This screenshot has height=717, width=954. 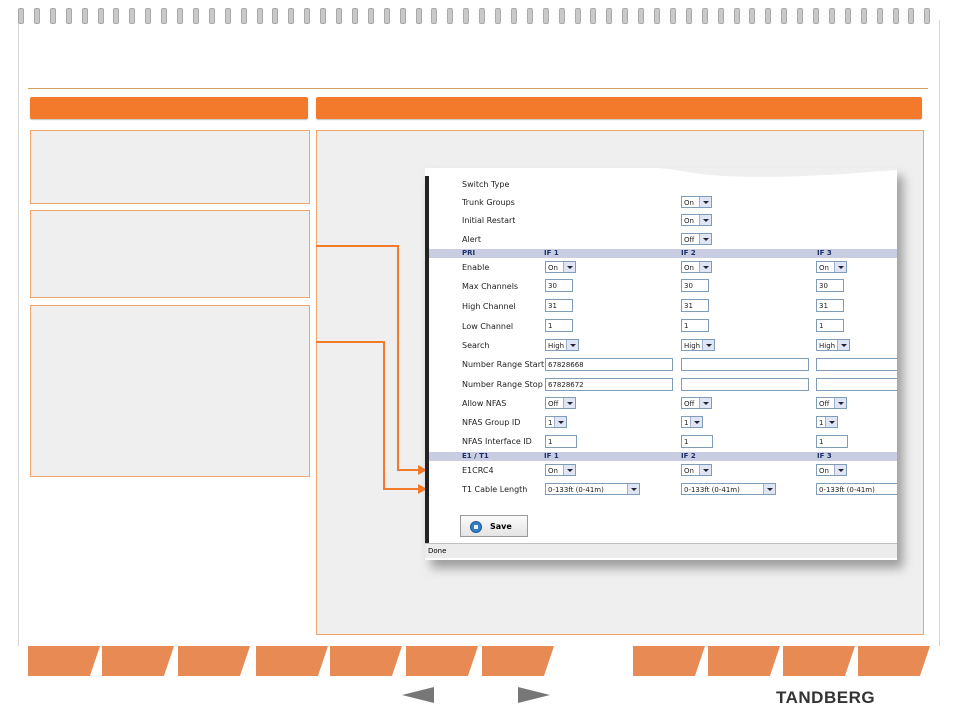 What do you see at coordinates (698, 345) in the screenshot?
I see `search-if2-select: High` at bounding box center [698, 345].